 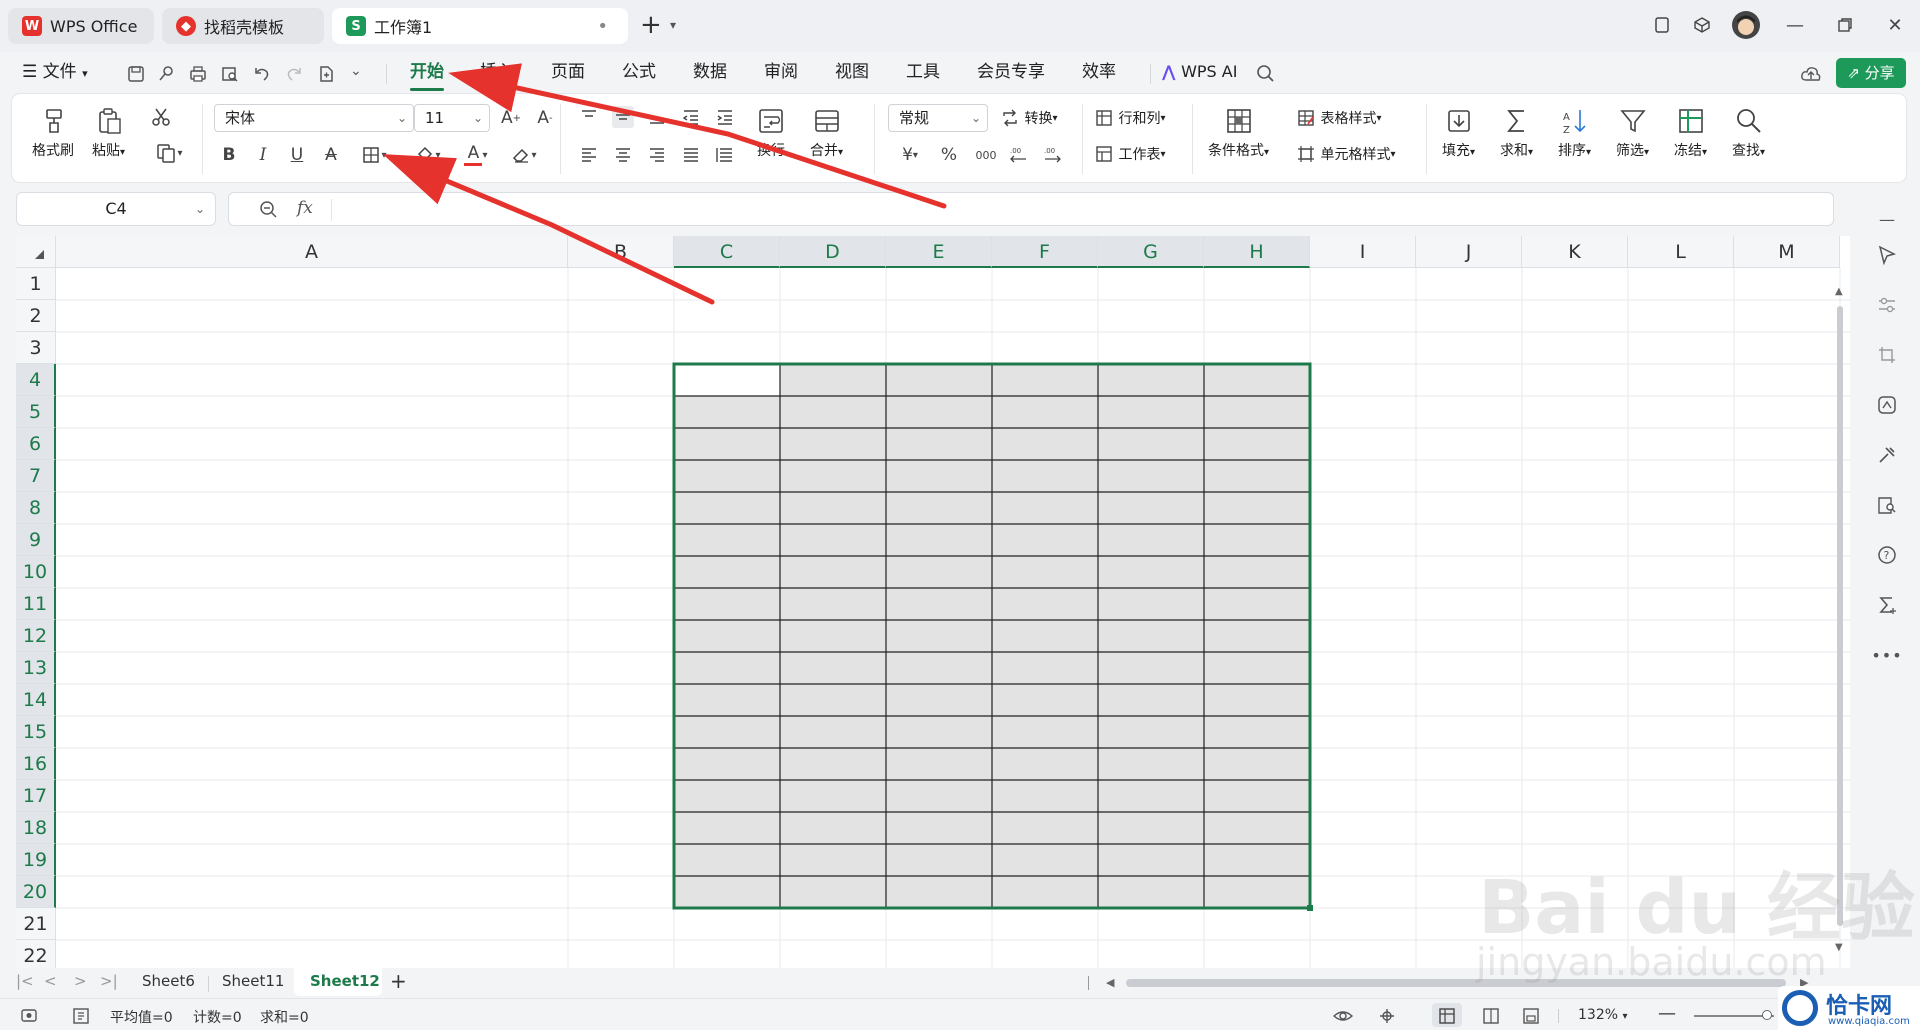 I want to click on fill-button: 填充▾, so click(x=1458, y=133).